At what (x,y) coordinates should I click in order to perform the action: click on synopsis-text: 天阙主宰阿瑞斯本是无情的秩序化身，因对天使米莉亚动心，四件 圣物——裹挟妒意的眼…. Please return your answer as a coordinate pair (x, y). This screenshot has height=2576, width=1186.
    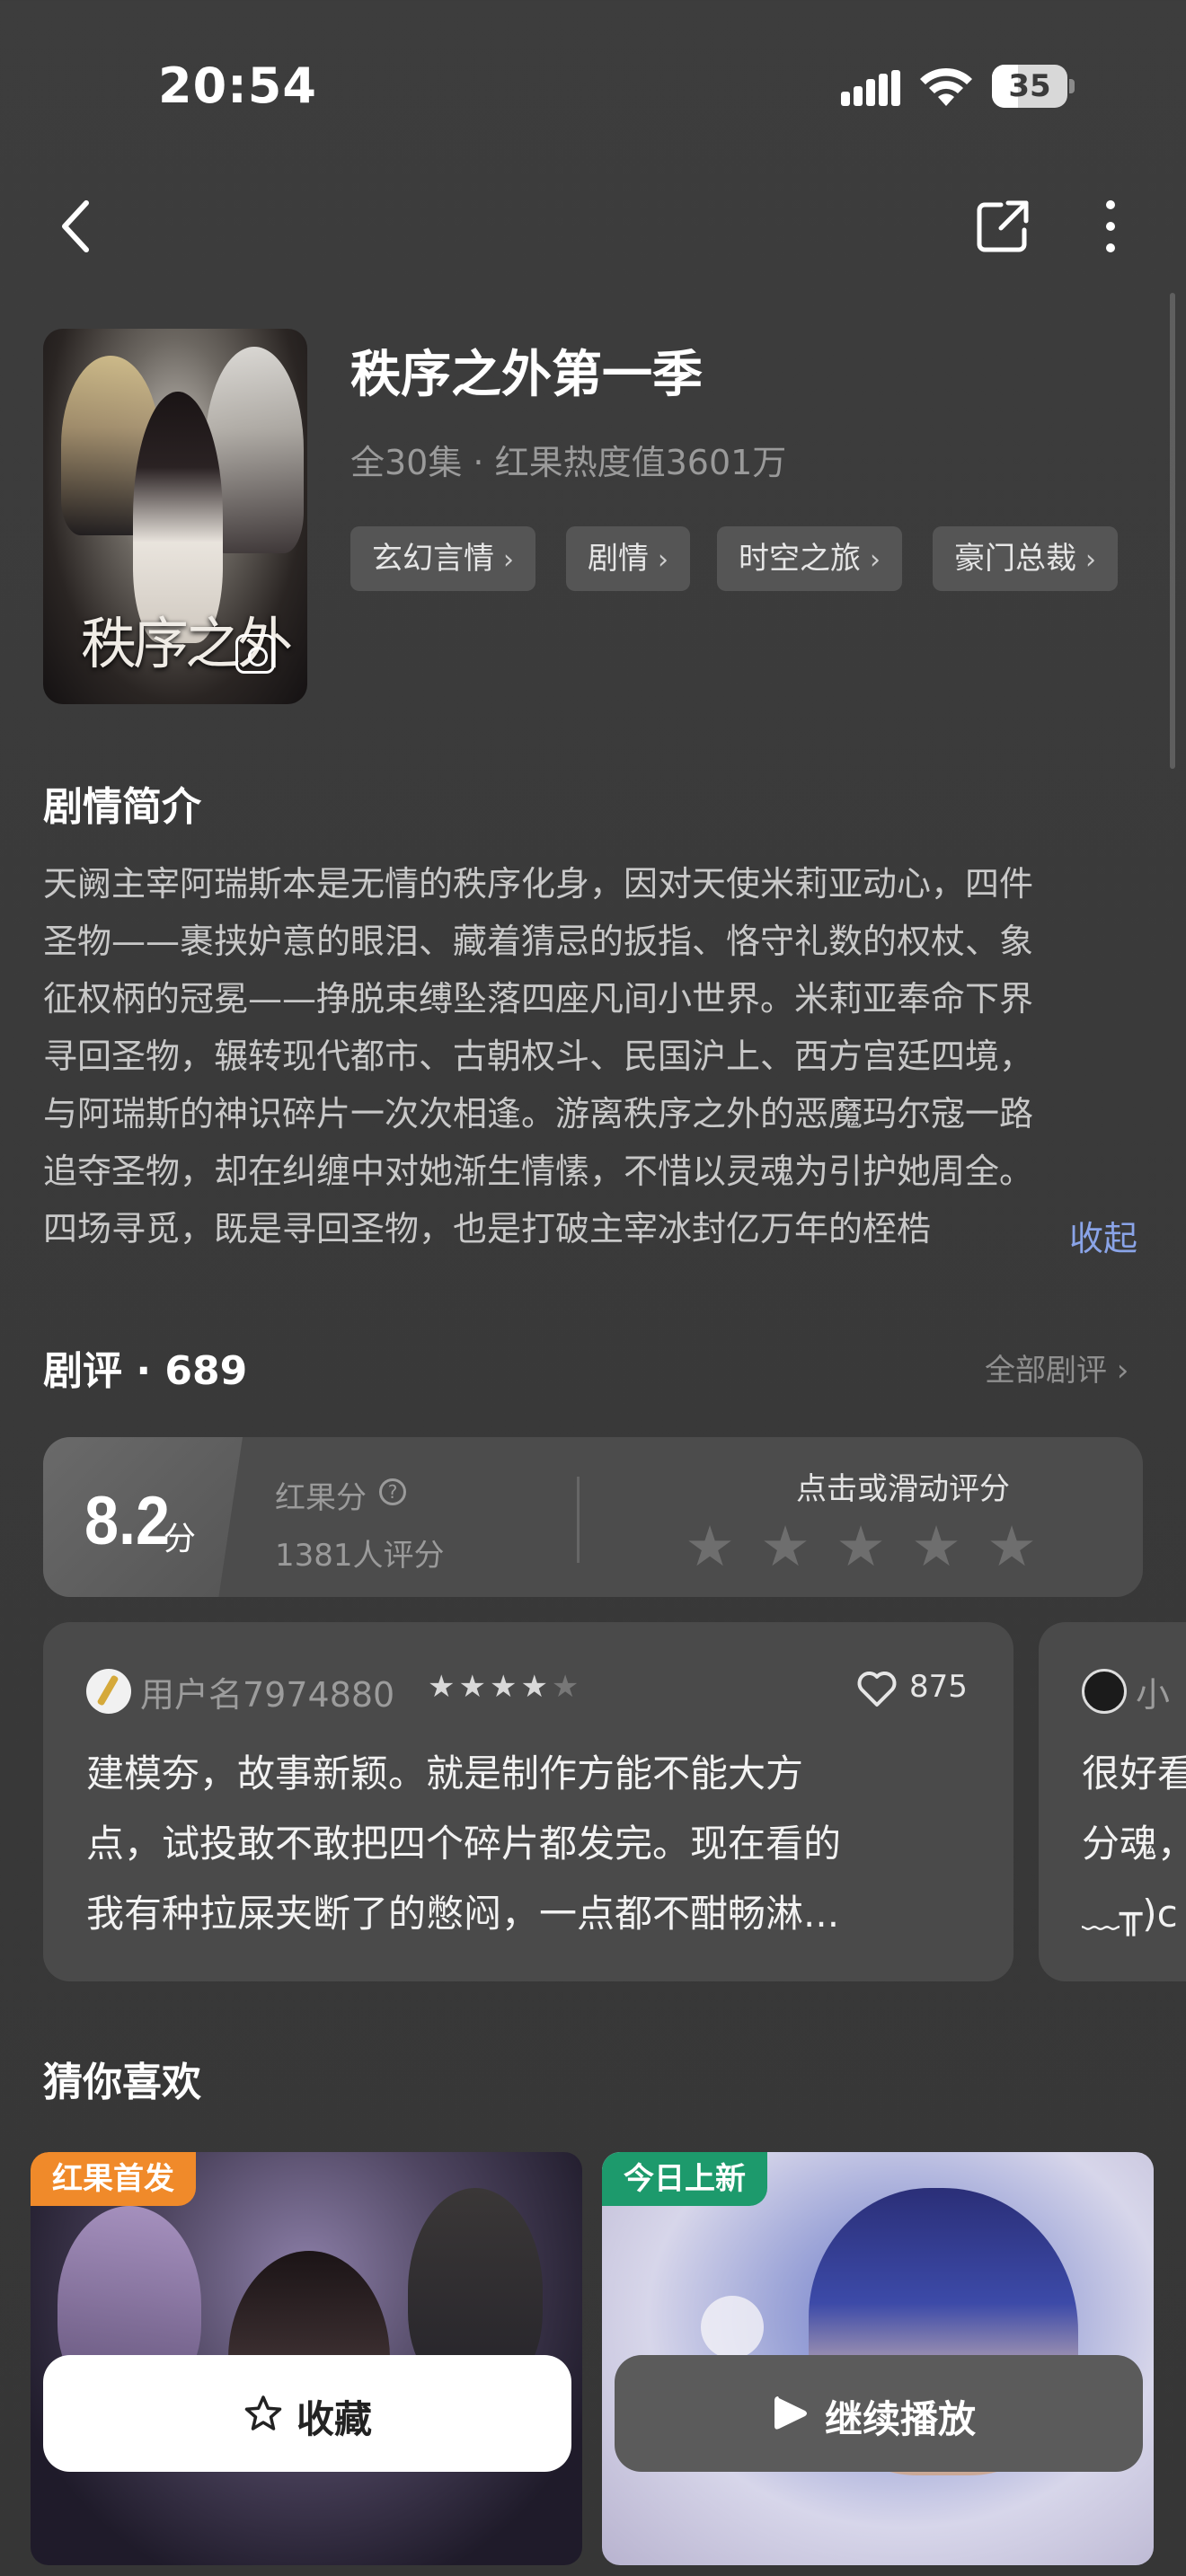
    Looking at the image, I should click on (594, 1056).